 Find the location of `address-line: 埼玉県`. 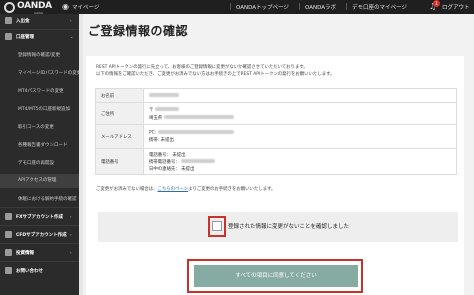

address-line: 埼玉県 is located at coordinates (156, 118).